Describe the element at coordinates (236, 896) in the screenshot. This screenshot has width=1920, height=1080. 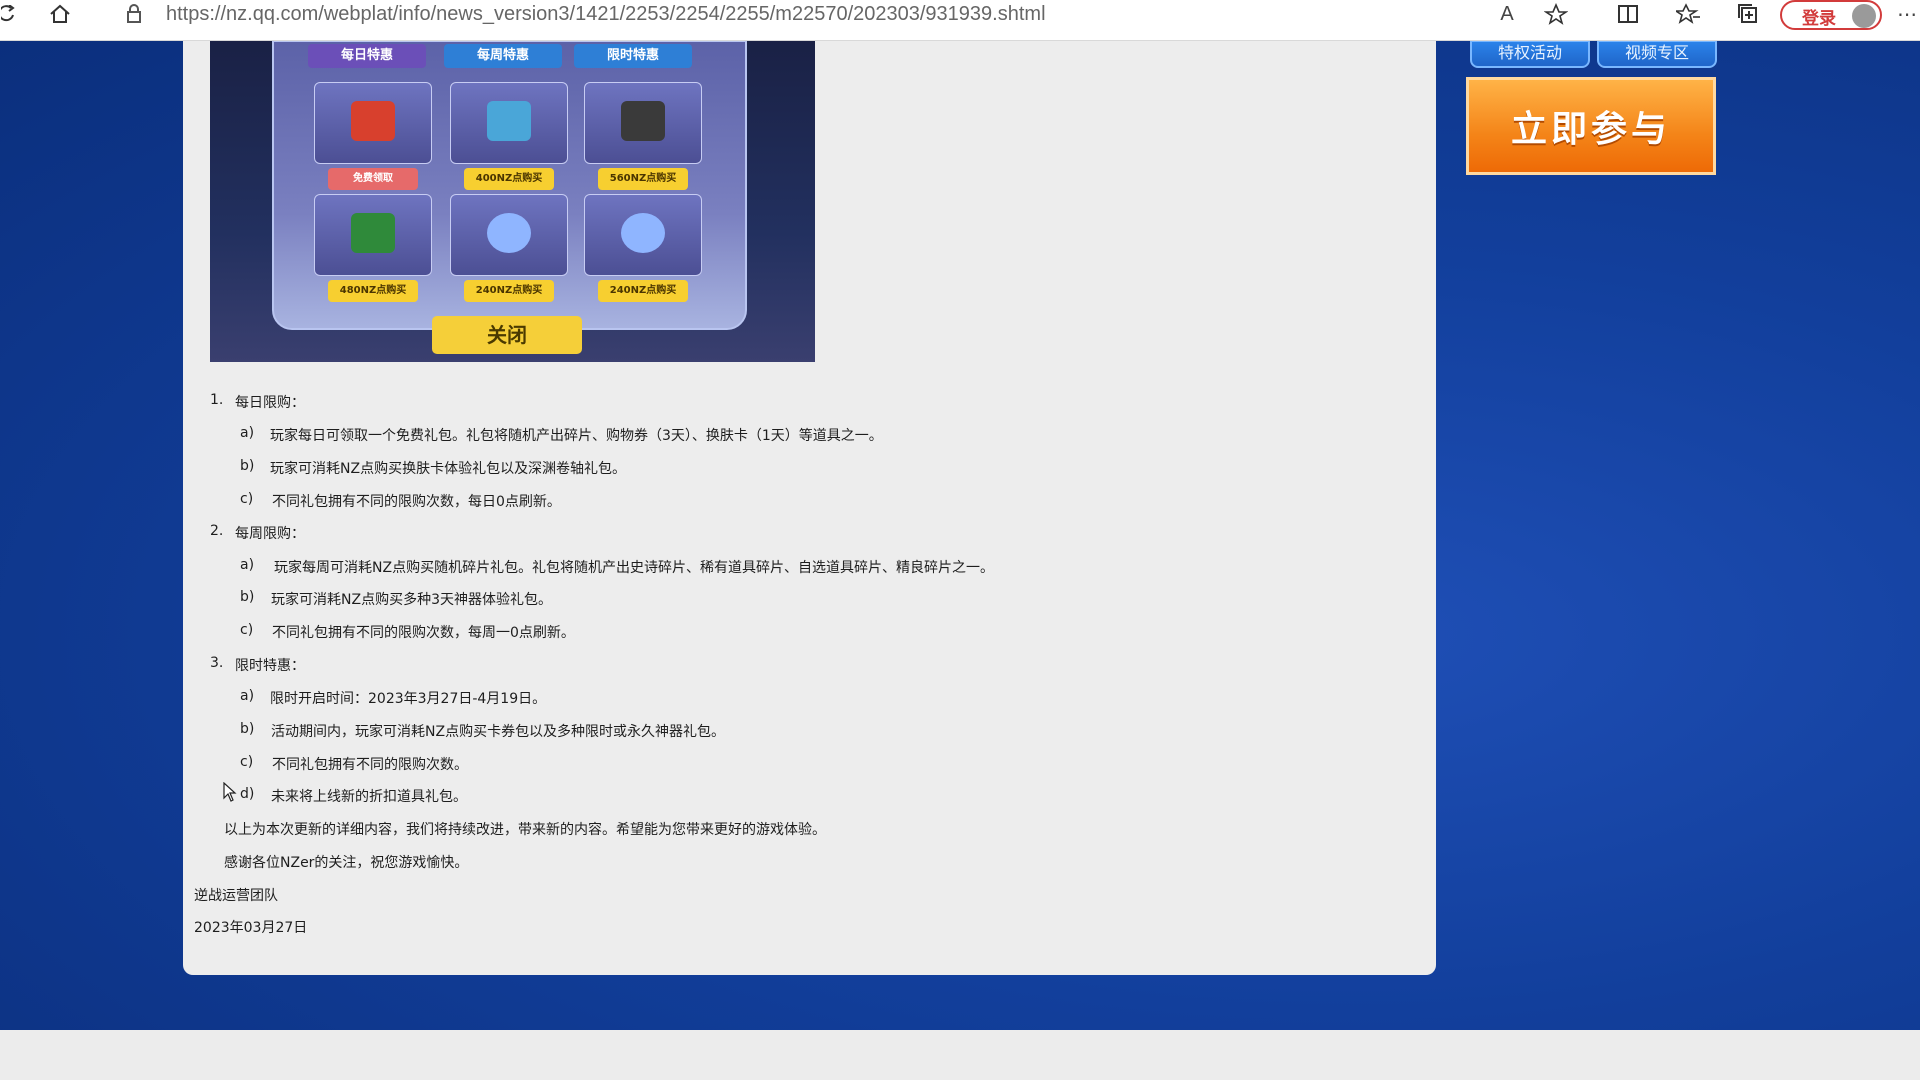
I see `team-signature: 逆战运营团队` at that location.